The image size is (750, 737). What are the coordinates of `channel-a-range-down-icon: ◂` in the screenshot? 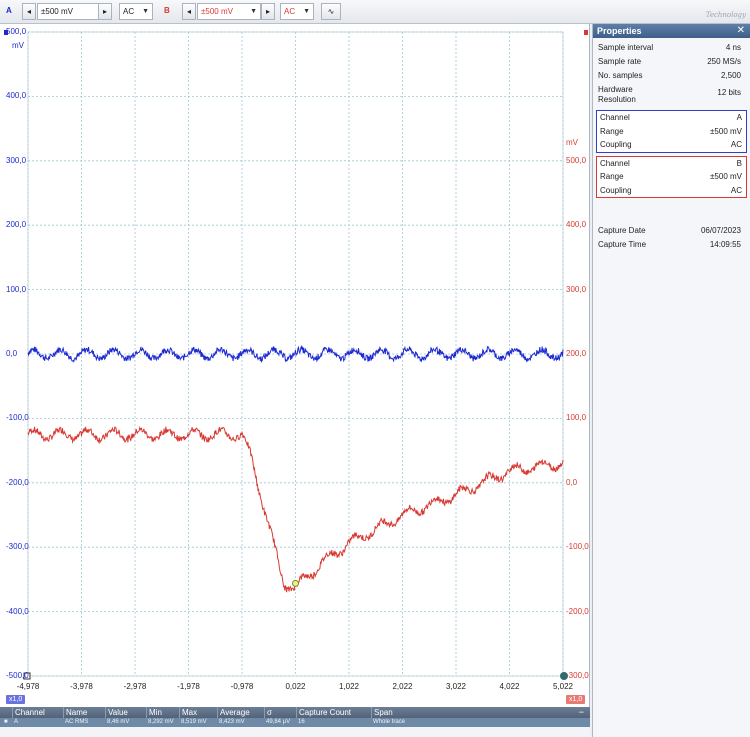 It's located at (29, 11).